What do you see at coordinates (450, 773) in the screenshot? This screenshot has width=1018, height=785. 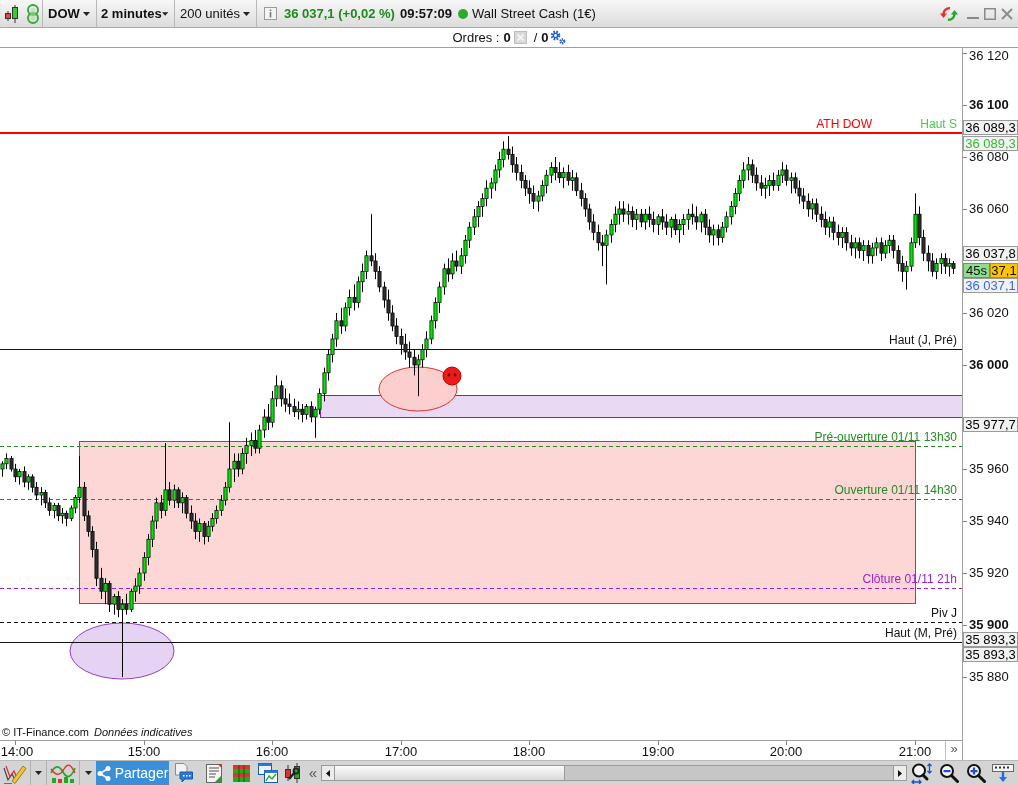 I see `scrollbar-thumb` at bounding box center [450, 773].